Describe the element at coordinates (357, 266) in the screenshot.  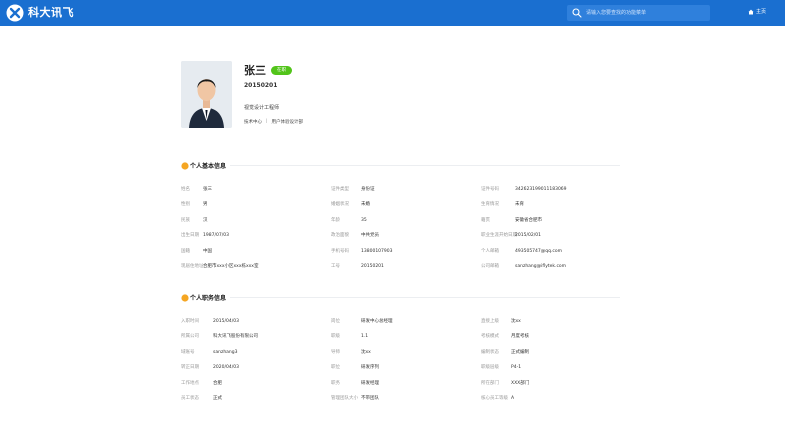
I see `info-field: 工号 20150201` at that location.